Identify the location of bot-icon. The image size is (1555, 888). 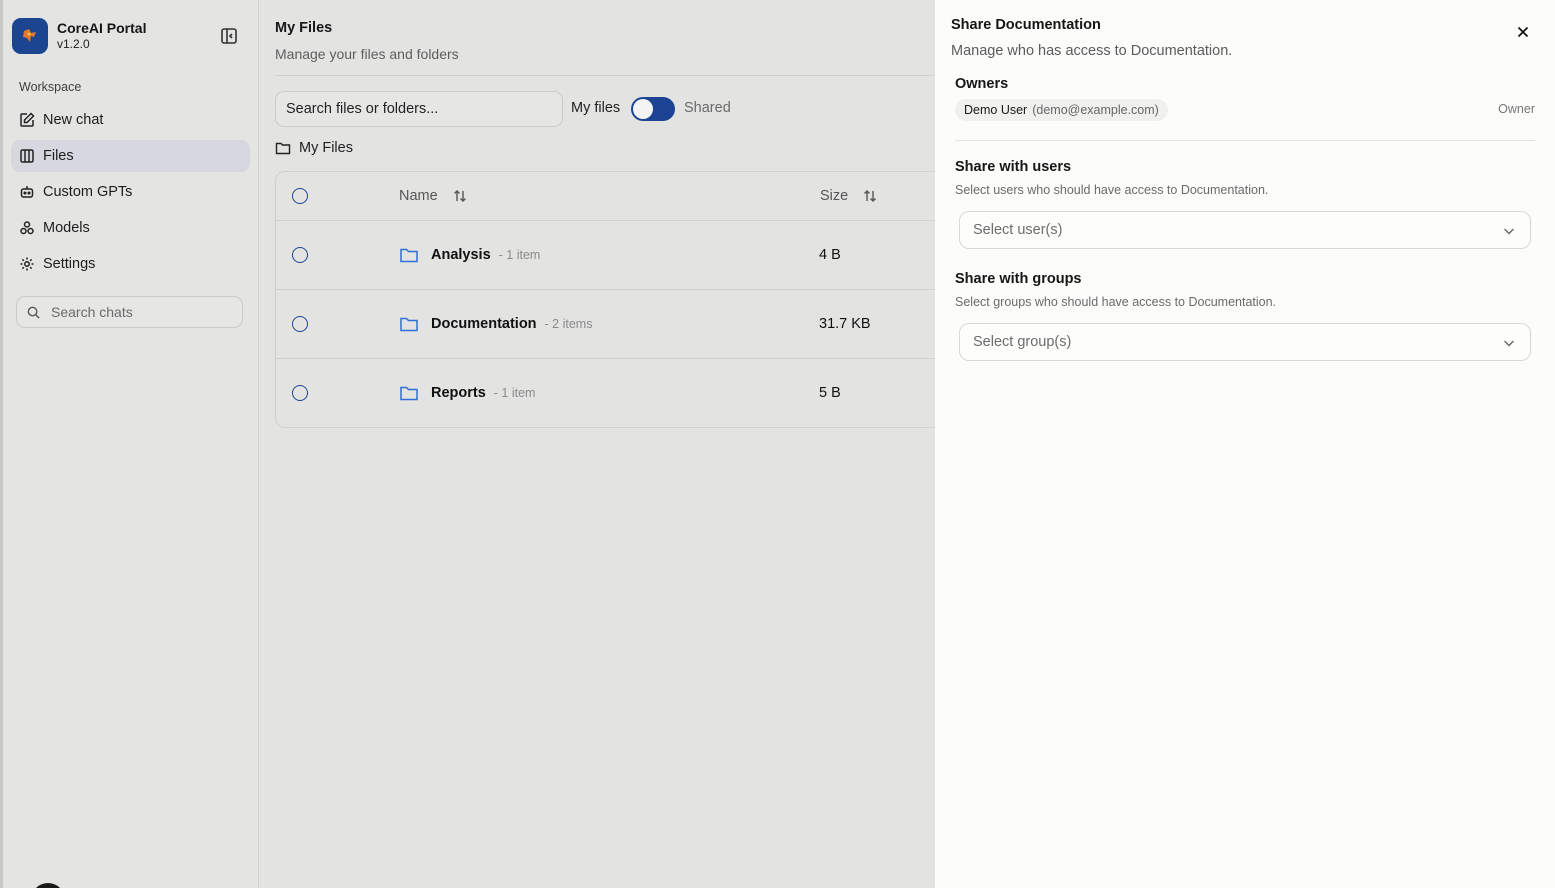
(27, 192).